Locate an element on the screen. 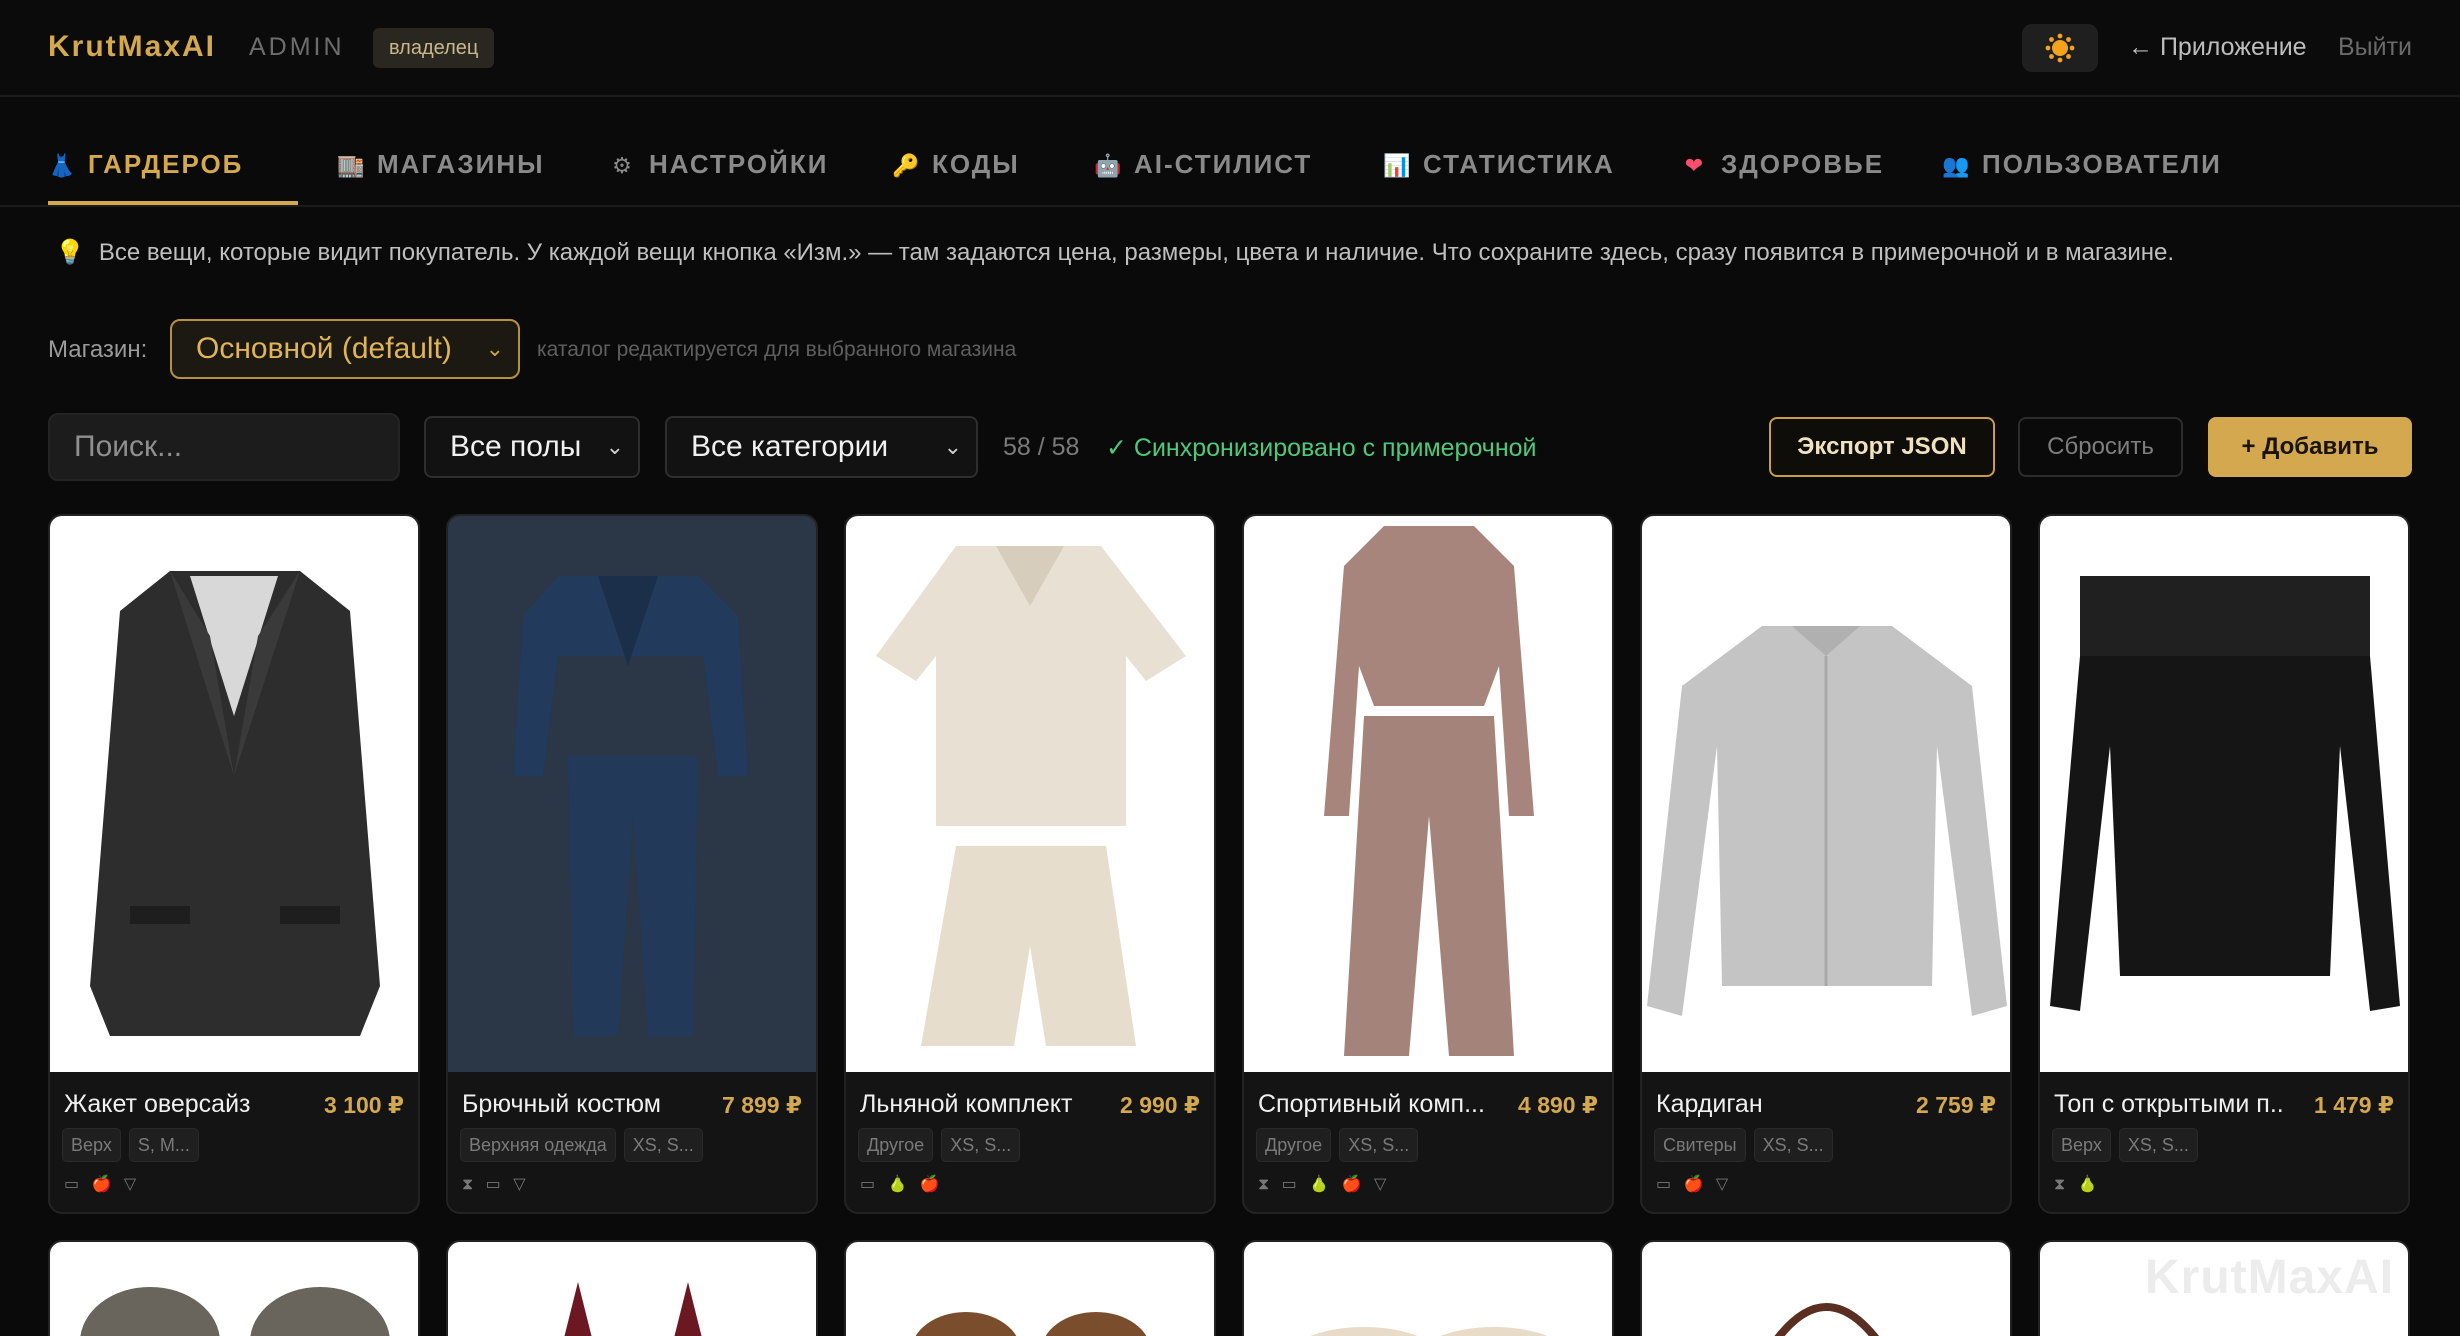 This screenshot has height=1336, width=2460. tab-ai-stylist: 🤖 AI-СТИЛИСТ is located at coordinates (1203, 169).